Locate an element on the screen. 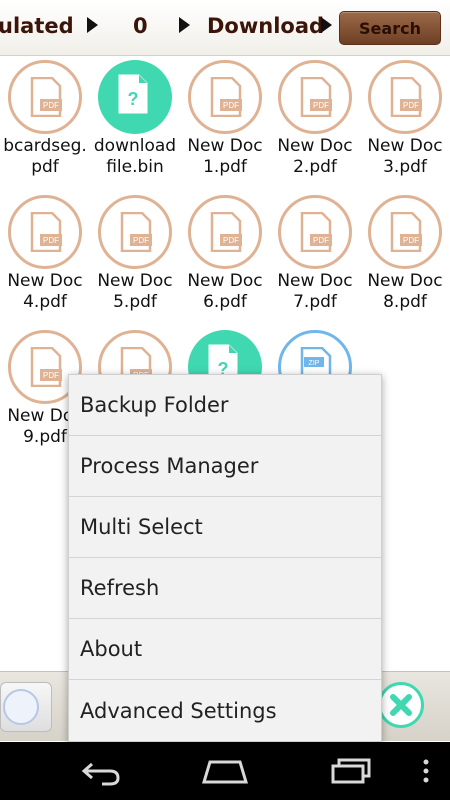 This screenshot has height=800, width=450. file-name-line2: 3.pdf is located at coordinates (405, 167).